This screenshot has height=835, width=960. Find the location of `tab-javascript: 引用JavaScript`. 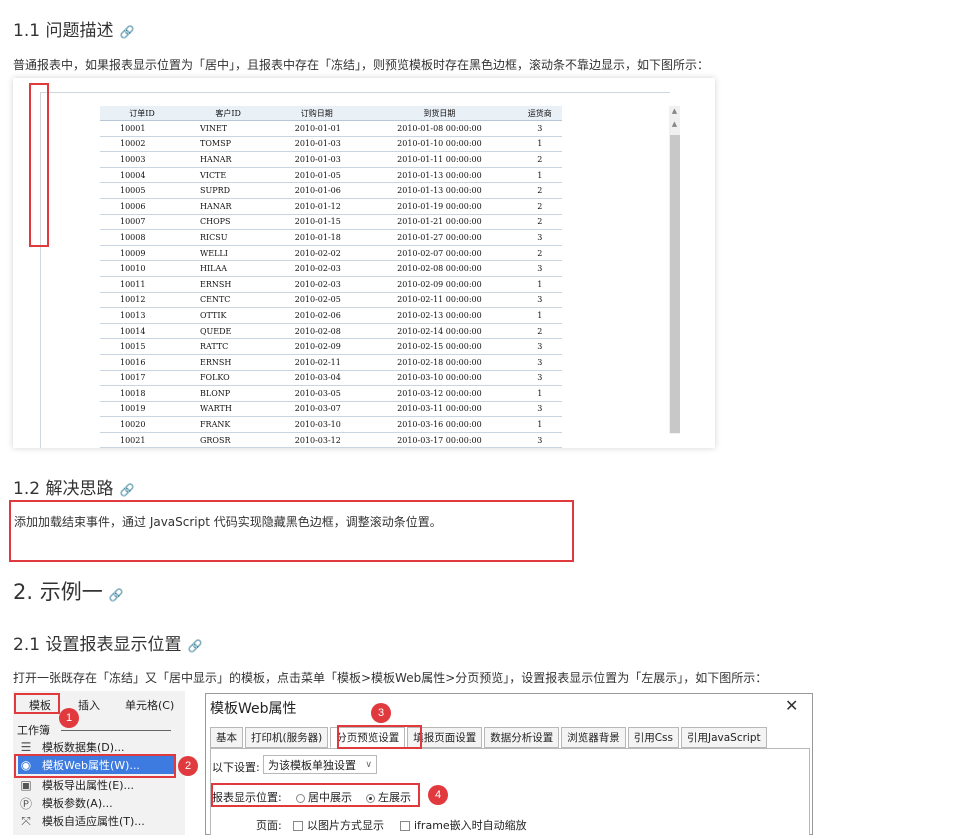

tab-javascript: 引用JavaScript is located at coordinates (723, 737).